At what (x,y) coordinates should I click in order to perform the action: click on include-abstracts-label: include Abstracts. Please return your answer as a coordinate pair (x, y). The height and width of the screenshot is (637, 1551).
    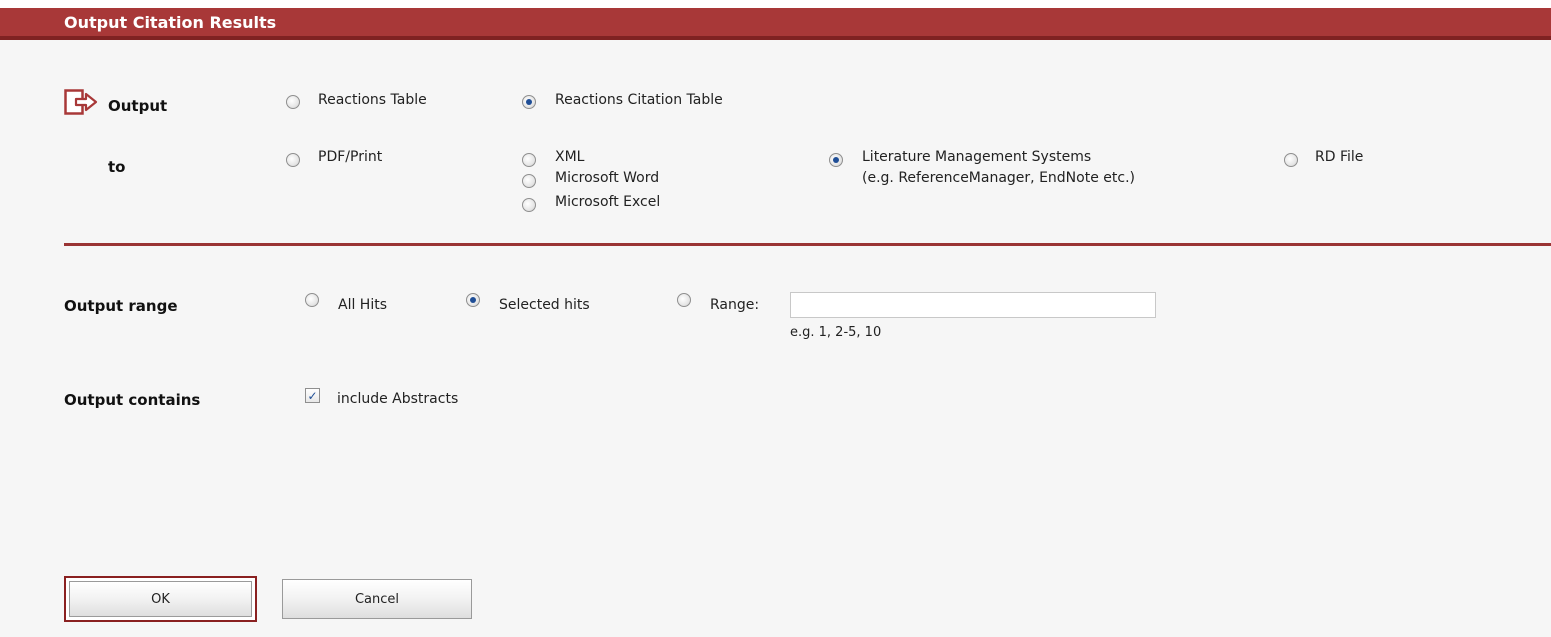
    Looking at the image, I should click on (398, 399).